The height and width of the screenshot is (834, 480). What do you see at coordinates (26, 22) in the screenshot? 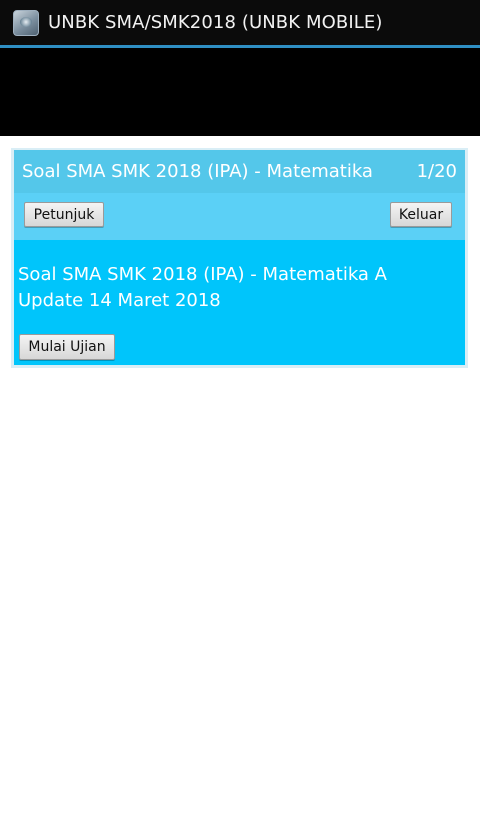
I see `app-icon` at bounding box center [26, 22].